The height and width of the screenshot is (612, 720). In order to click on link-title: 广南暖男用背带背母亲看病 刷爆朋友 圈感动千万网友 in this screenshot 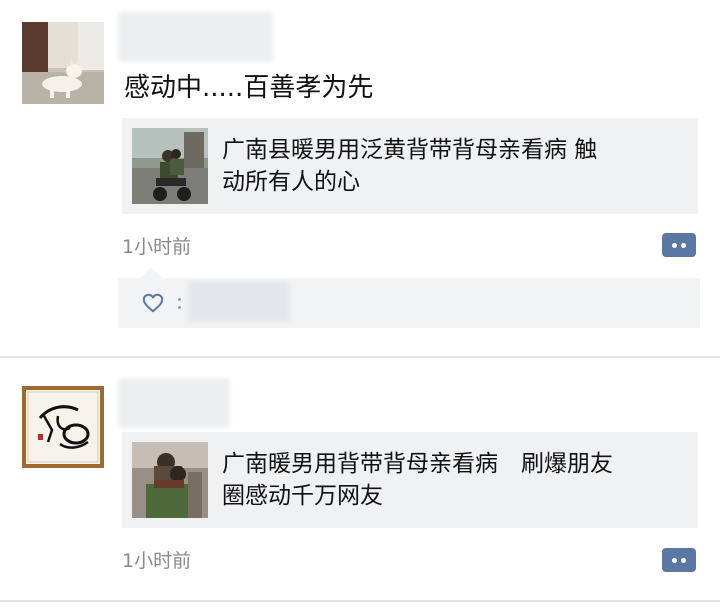, I will do `click(417, 480)`.